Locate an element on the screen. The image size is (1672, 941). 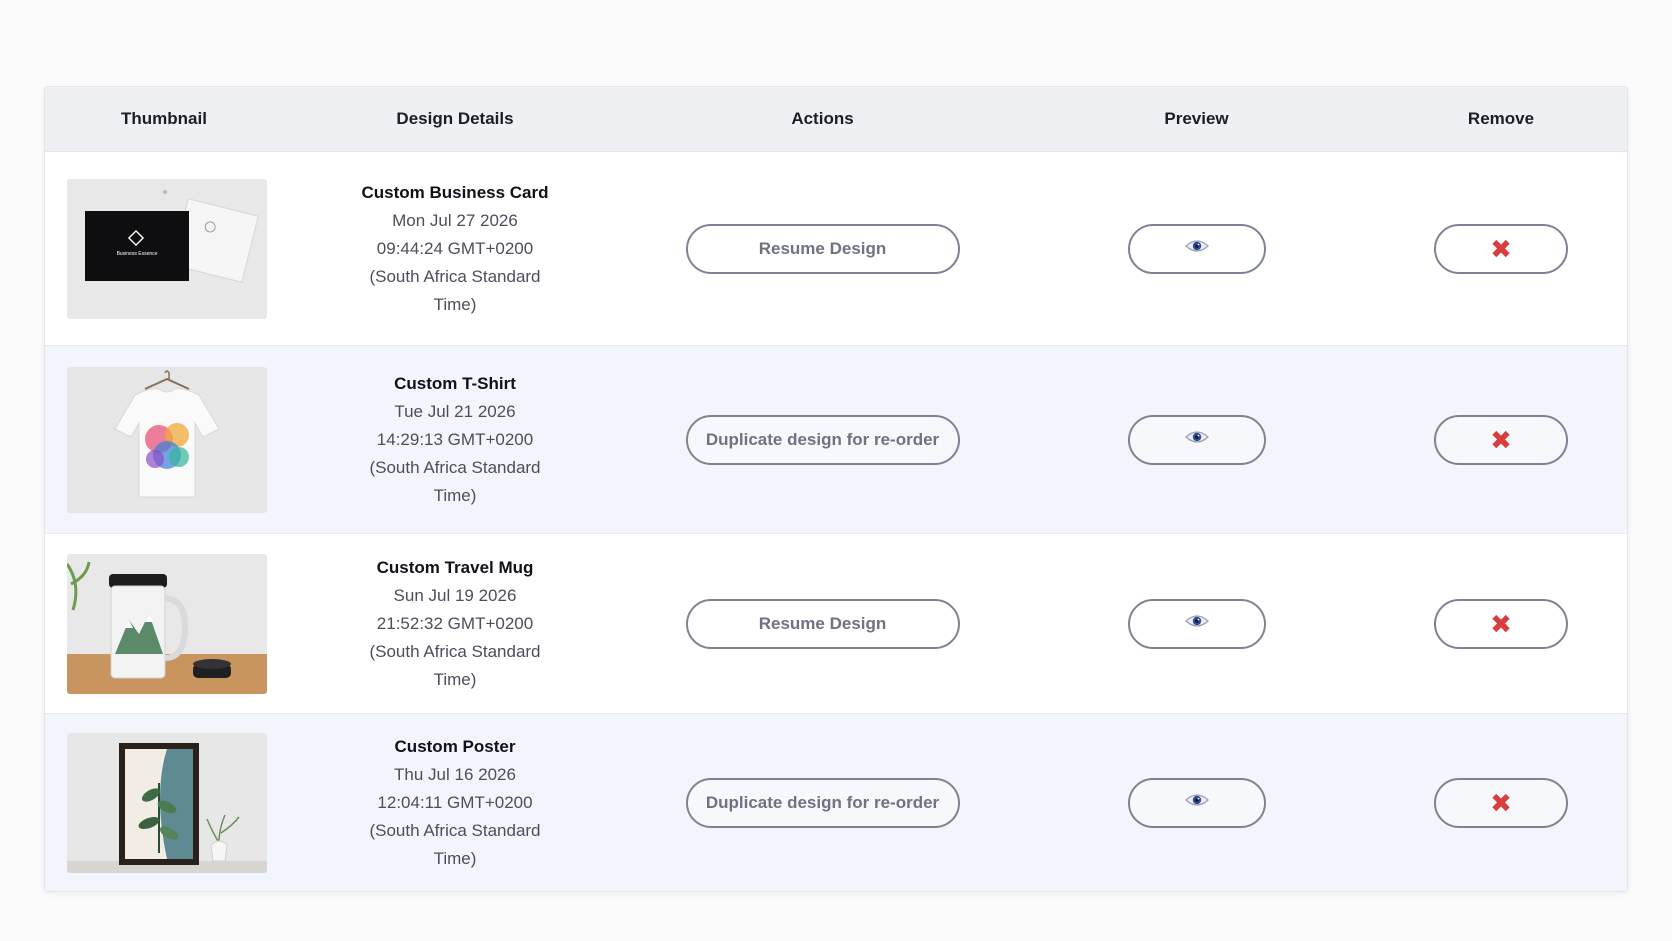
travel-mug-thumbnail is located at coordinates (167, 623).